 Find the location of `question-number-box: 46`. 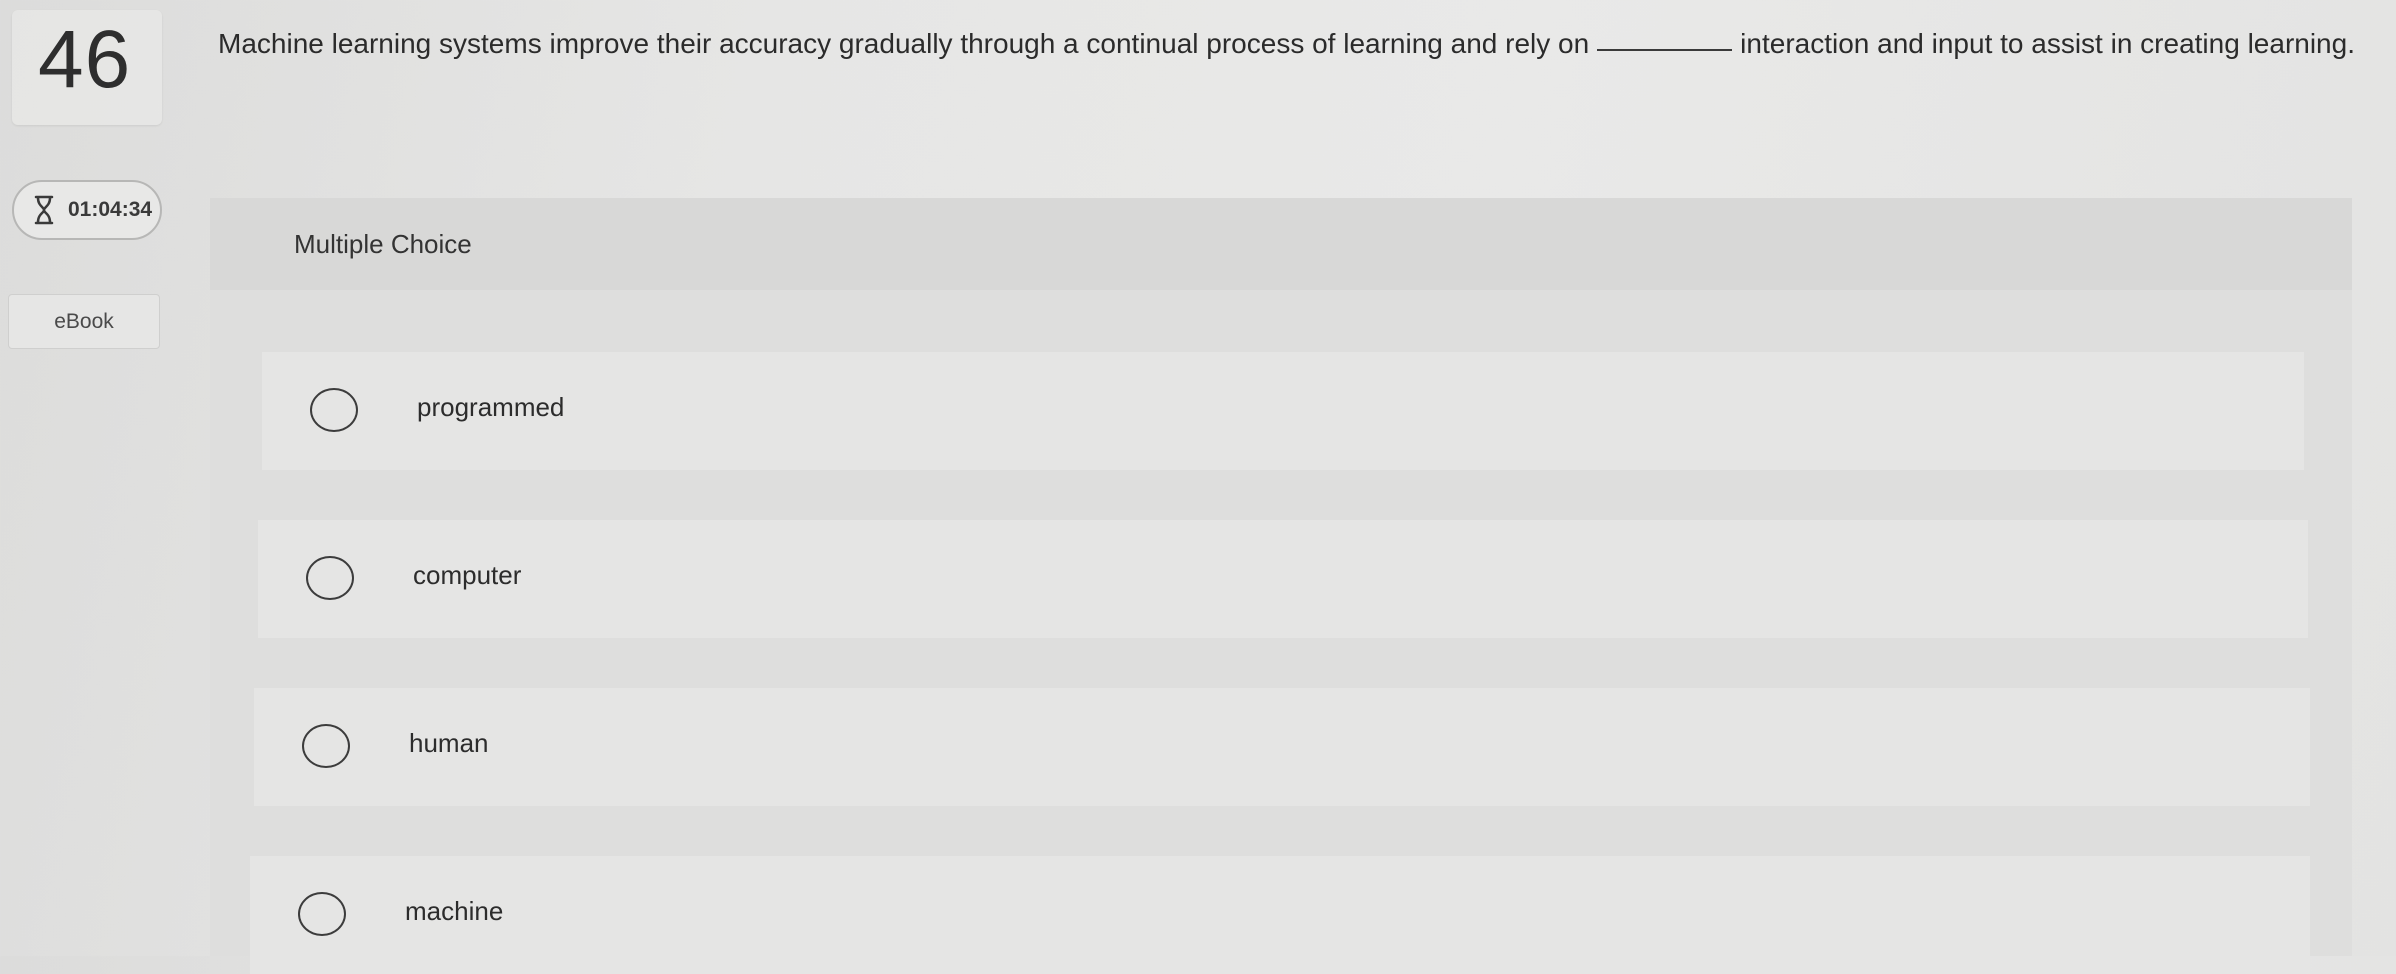

question-number-box: 46 is located at coordinates (87, 67).